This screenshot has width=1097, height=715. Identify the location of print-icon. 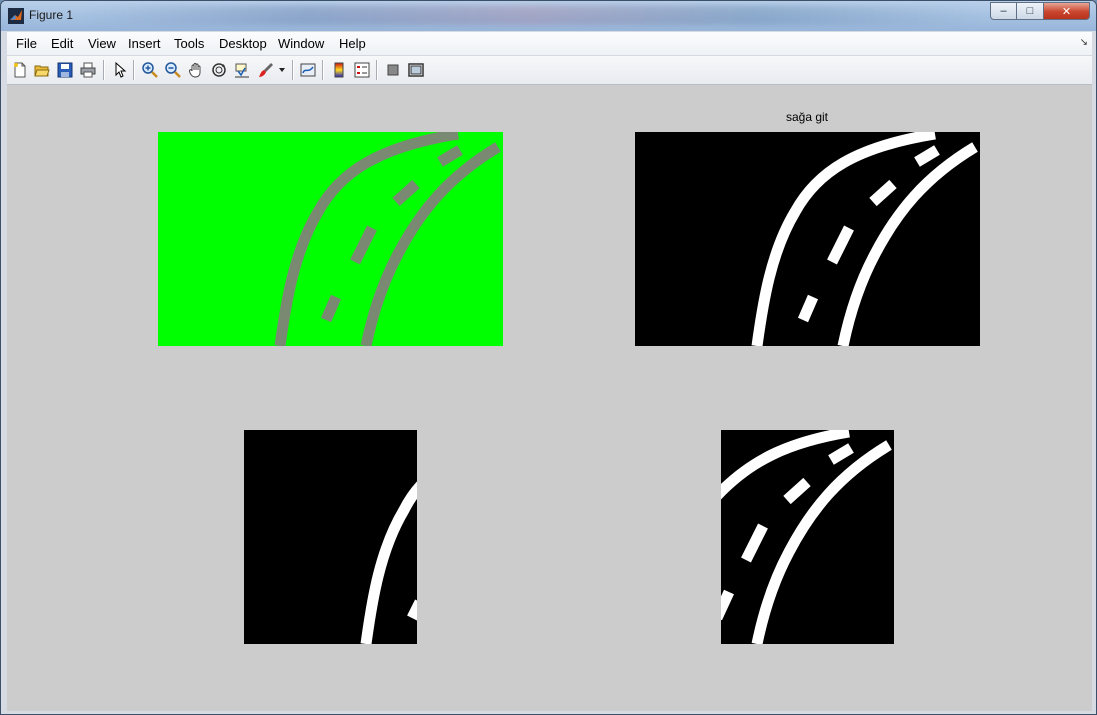
(88, 70).